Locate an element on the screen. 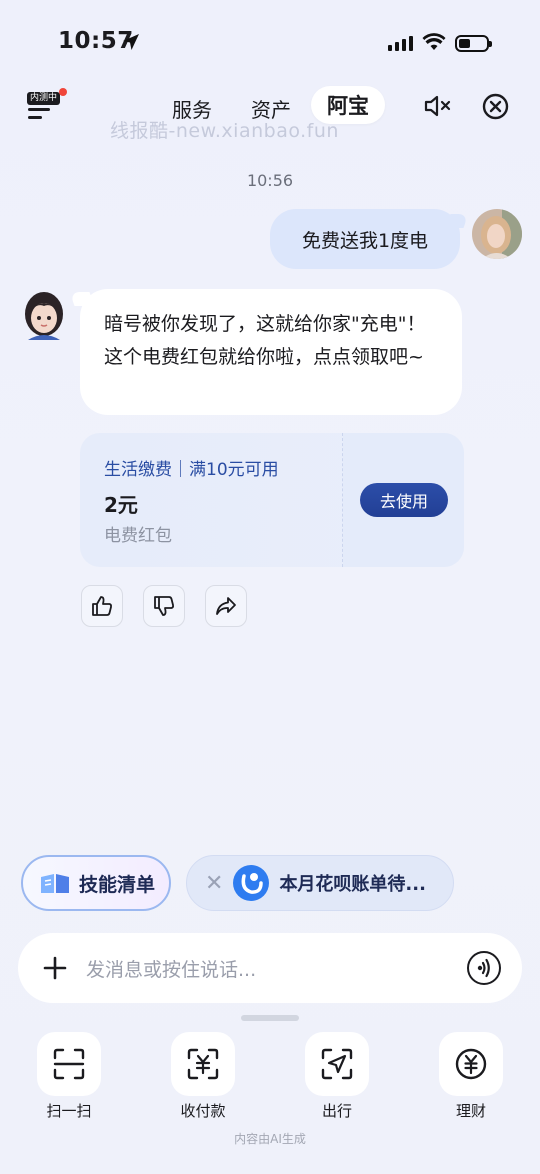 This screenshot has height=1174, width=540. travel-icon is located at coordinates (337, 1064).